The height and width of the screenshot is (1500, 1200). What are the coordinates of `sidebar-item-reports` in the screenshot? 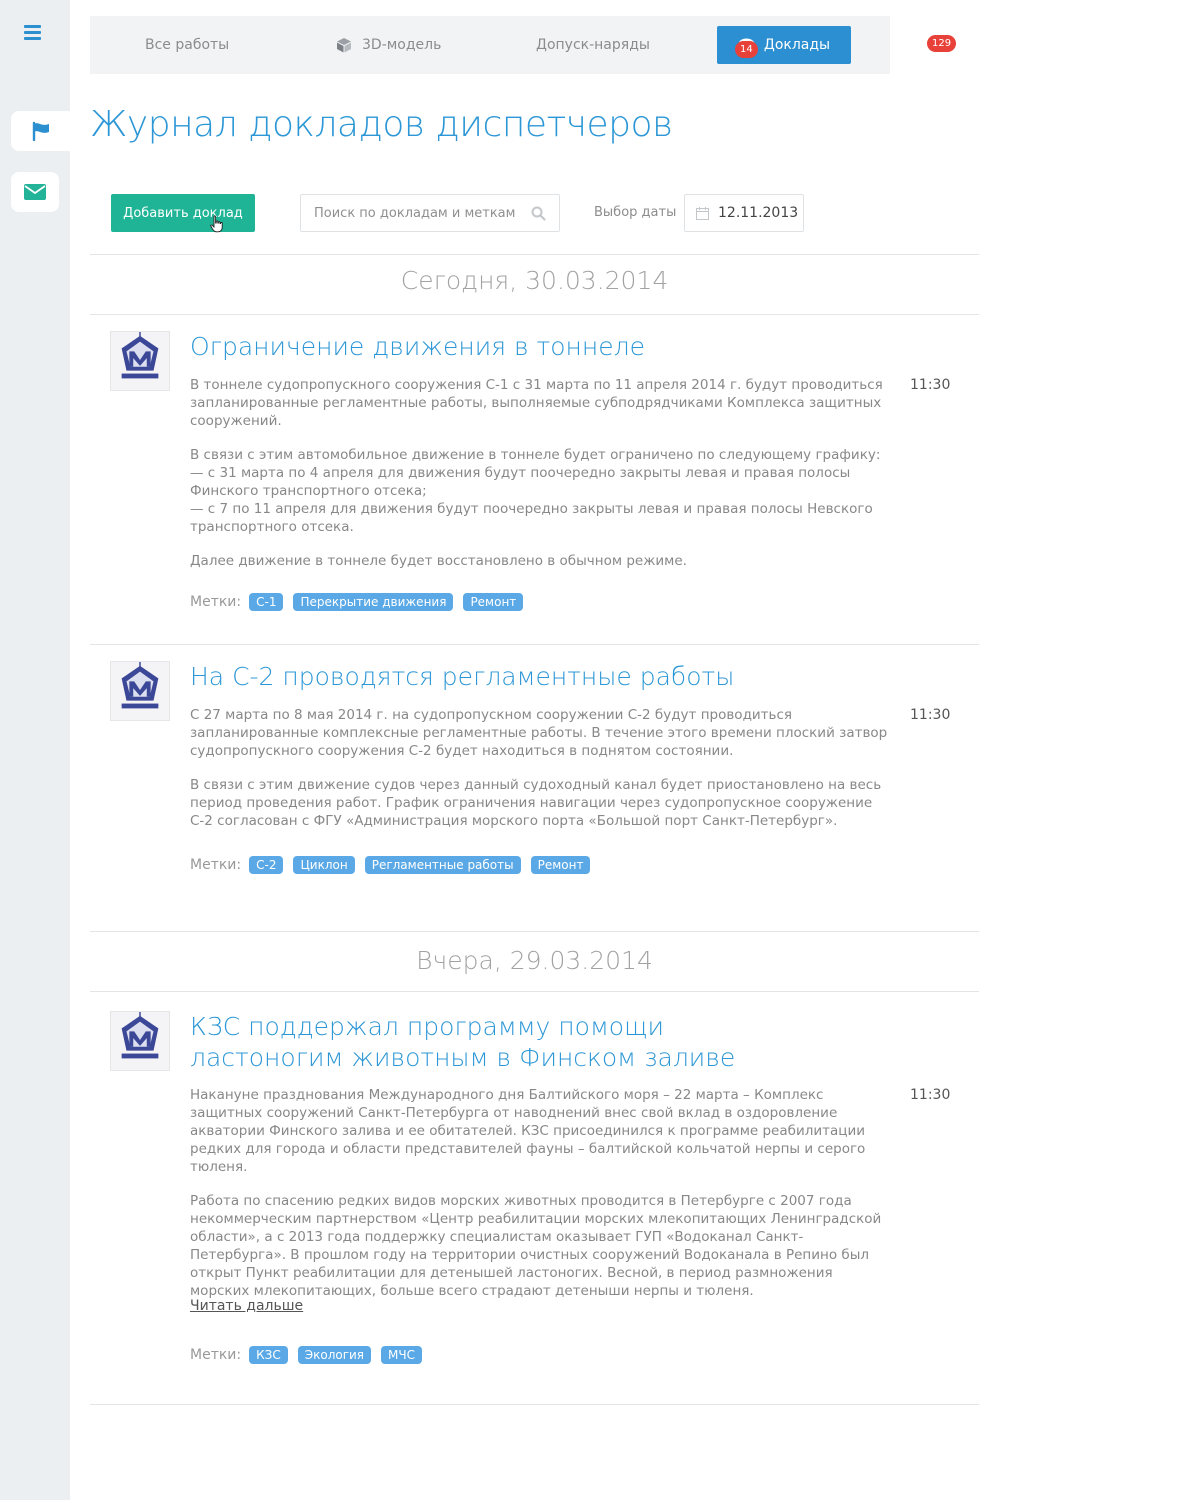 It's located at (40, 131).